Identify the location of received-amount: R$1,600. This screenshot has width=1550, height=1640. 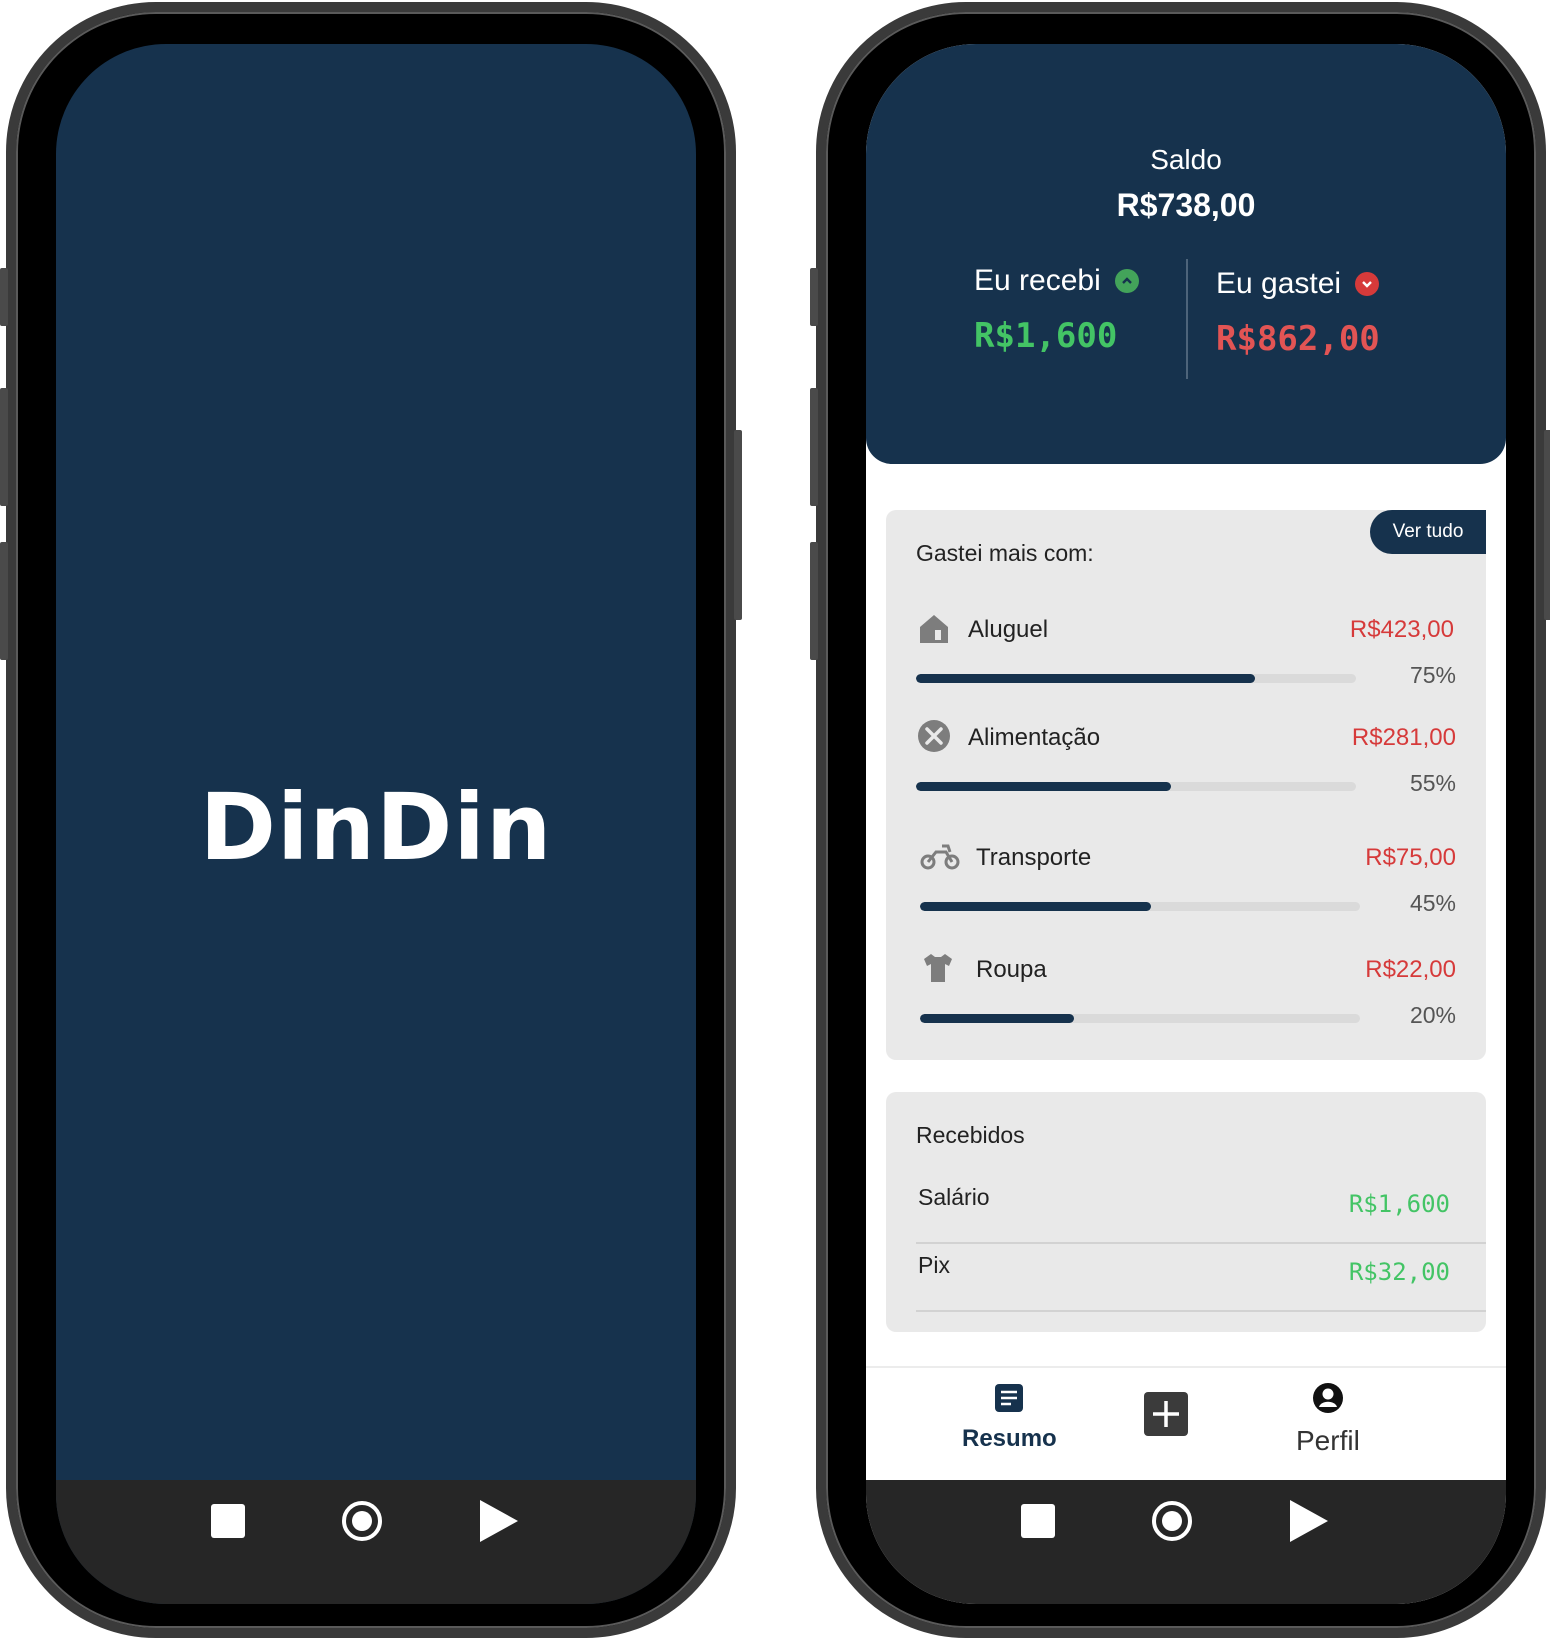
(1399, 1204).